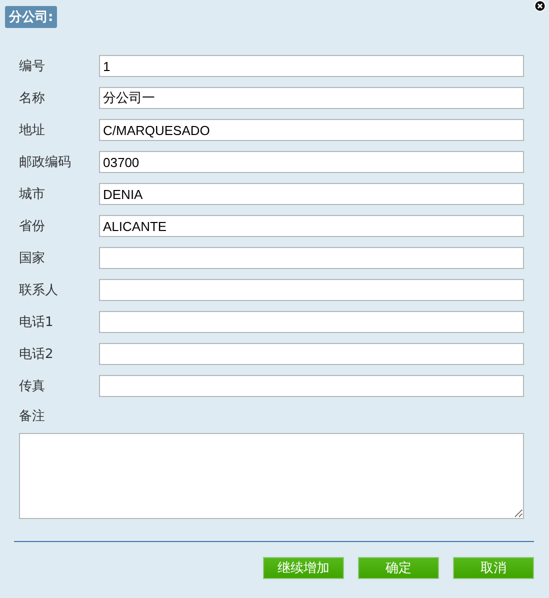  Describe the element at coordinates (32, 226) in the screenshot. I see `field-label: 省份` at that location.